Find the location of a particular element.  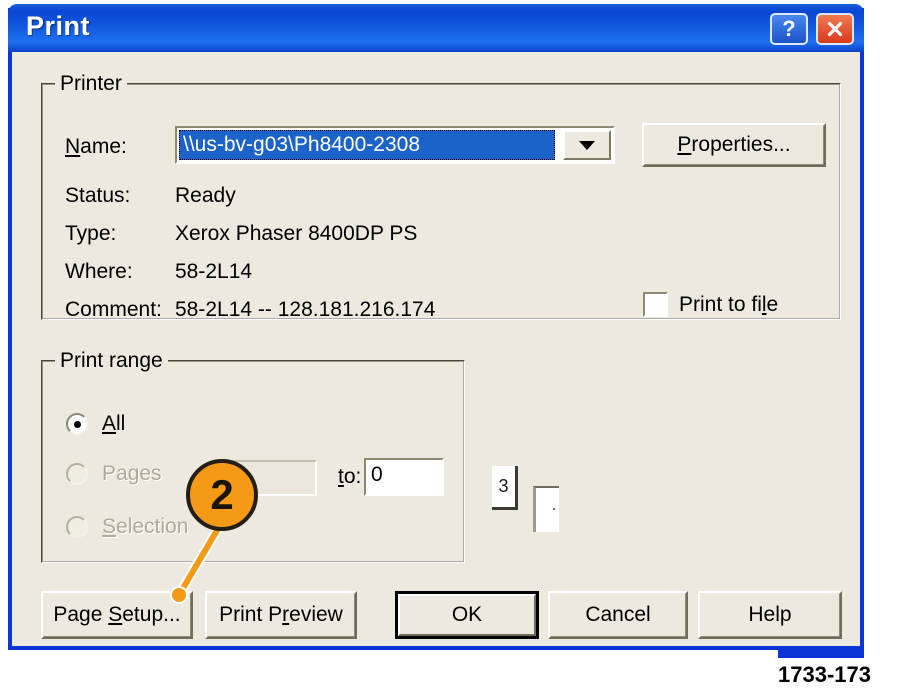

print-to-file-checkbox-box is located at coordinates (655, 304).